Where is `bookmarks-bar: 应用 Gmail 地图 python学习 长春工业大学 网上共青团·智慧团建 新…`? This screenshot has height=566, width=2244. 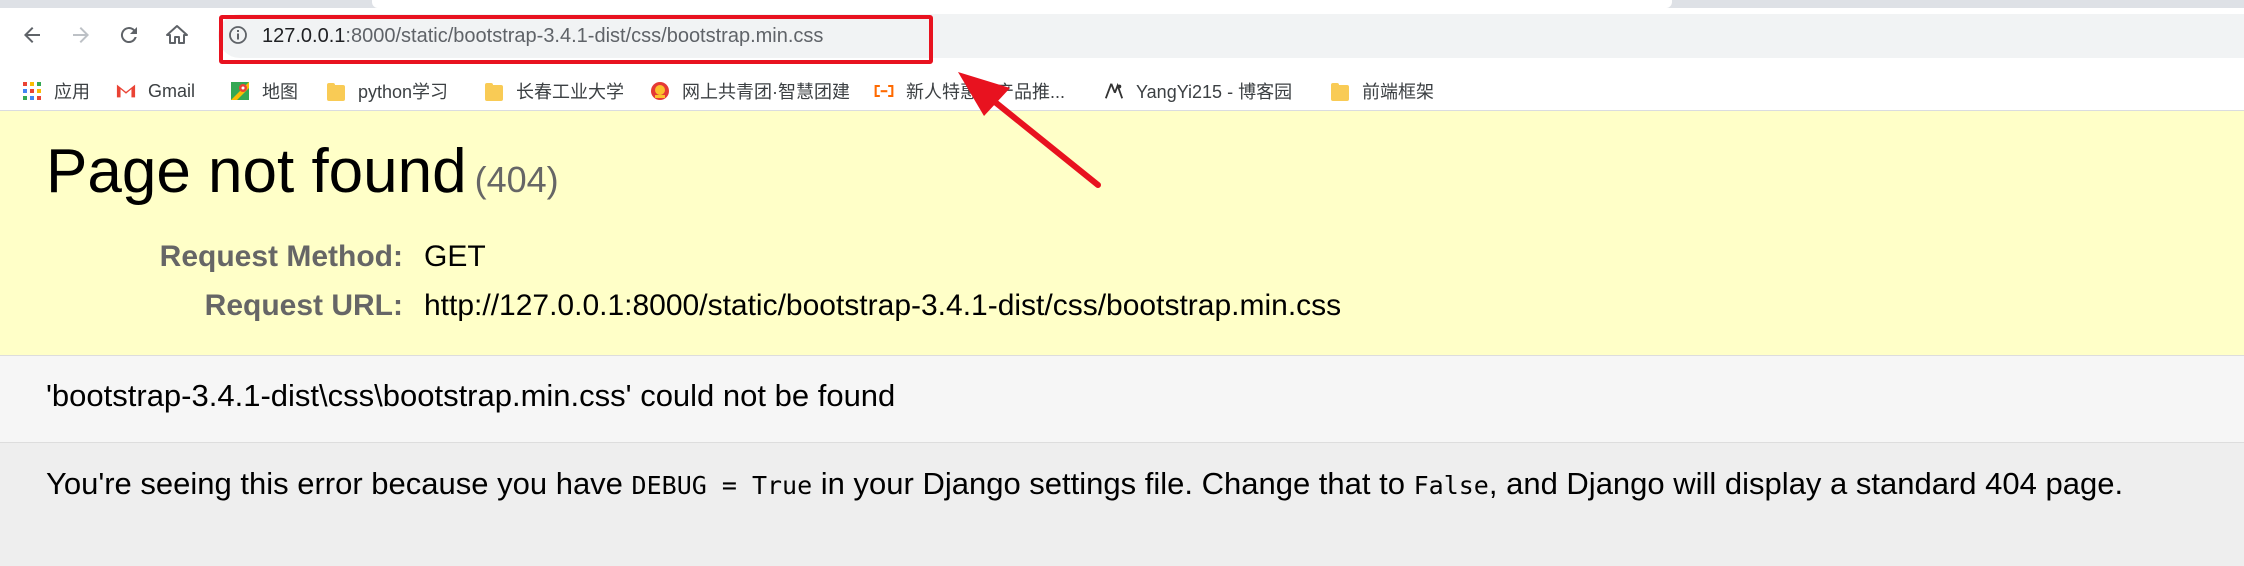
bookmarks-bar: 应用 Gmail 地图 python学习 长春工业大学 网上共青团·智慧团建 新… is located at coordinates (1122, 91).